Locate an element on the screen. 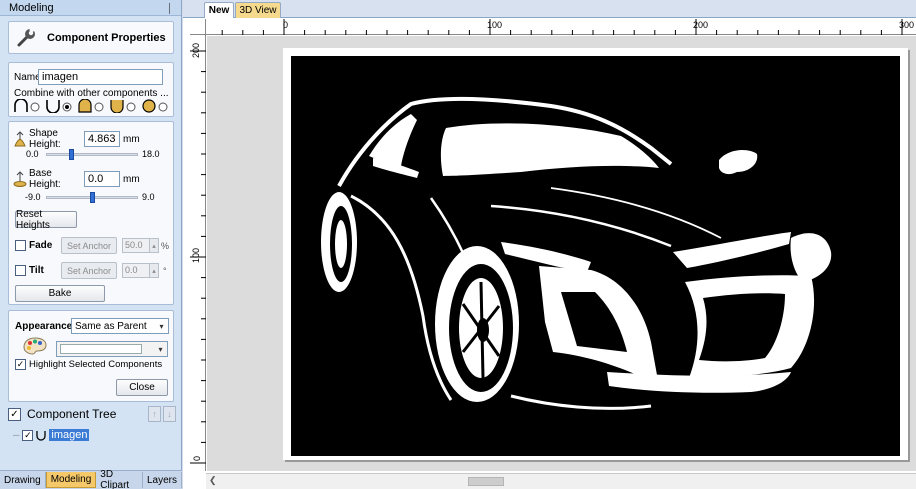 The width and height of the screenshot is (916, 489). scroll-left-icon: ❮ is located at coordinates (213, 480).